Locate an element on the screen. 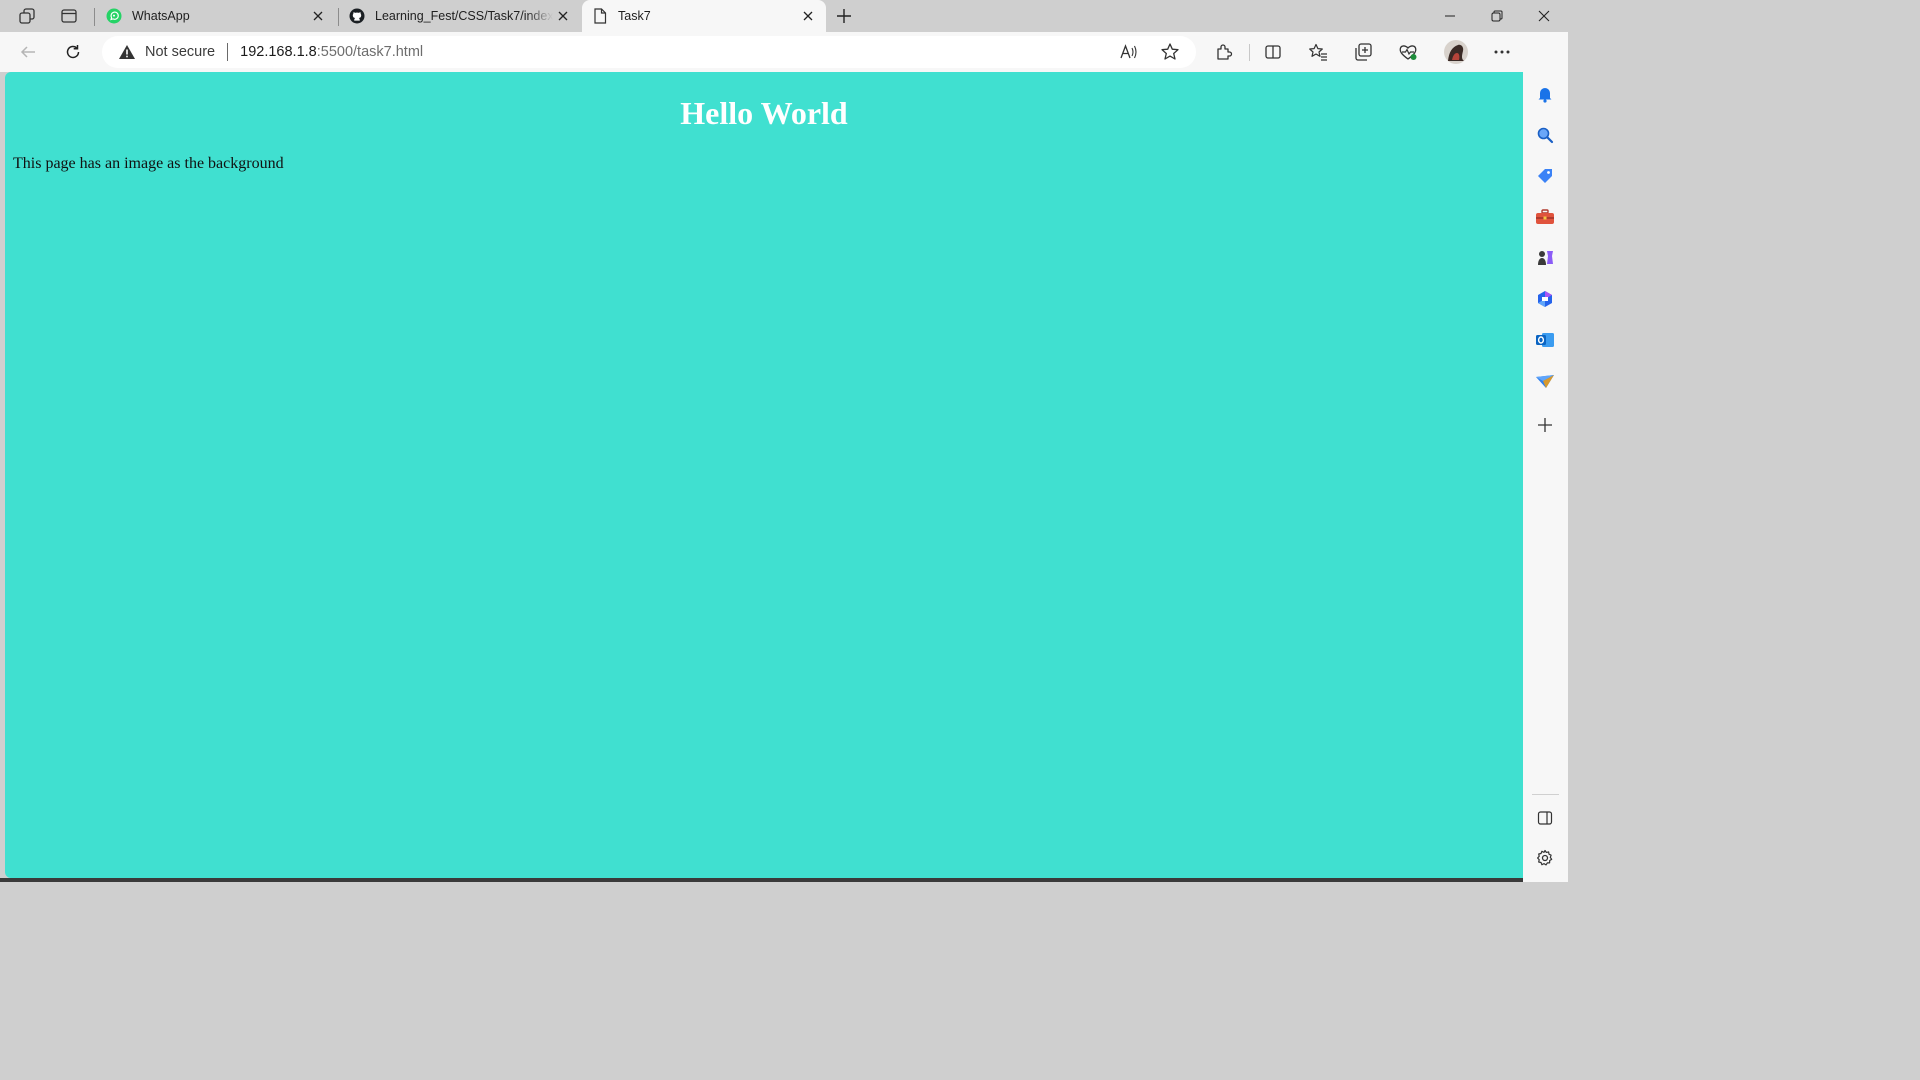 The width and height of the screenshot is (1920, 1080). split-screen-button is located at coordinates (1273, 52).